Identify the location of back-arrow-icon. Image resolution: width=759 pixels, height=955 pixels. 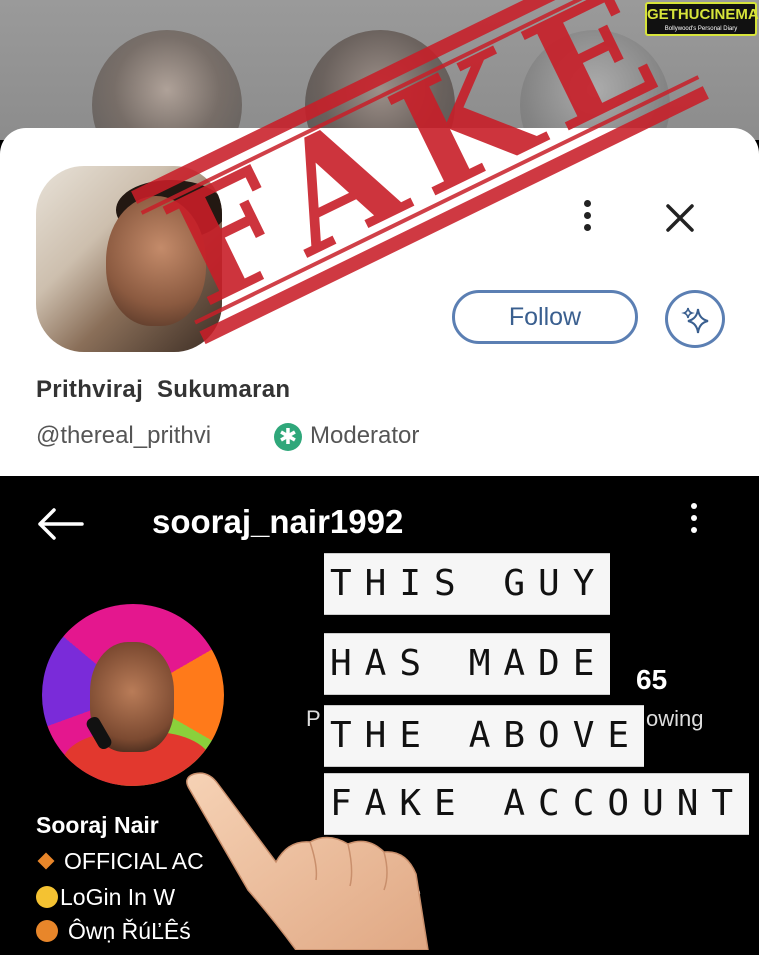
(60, 524).